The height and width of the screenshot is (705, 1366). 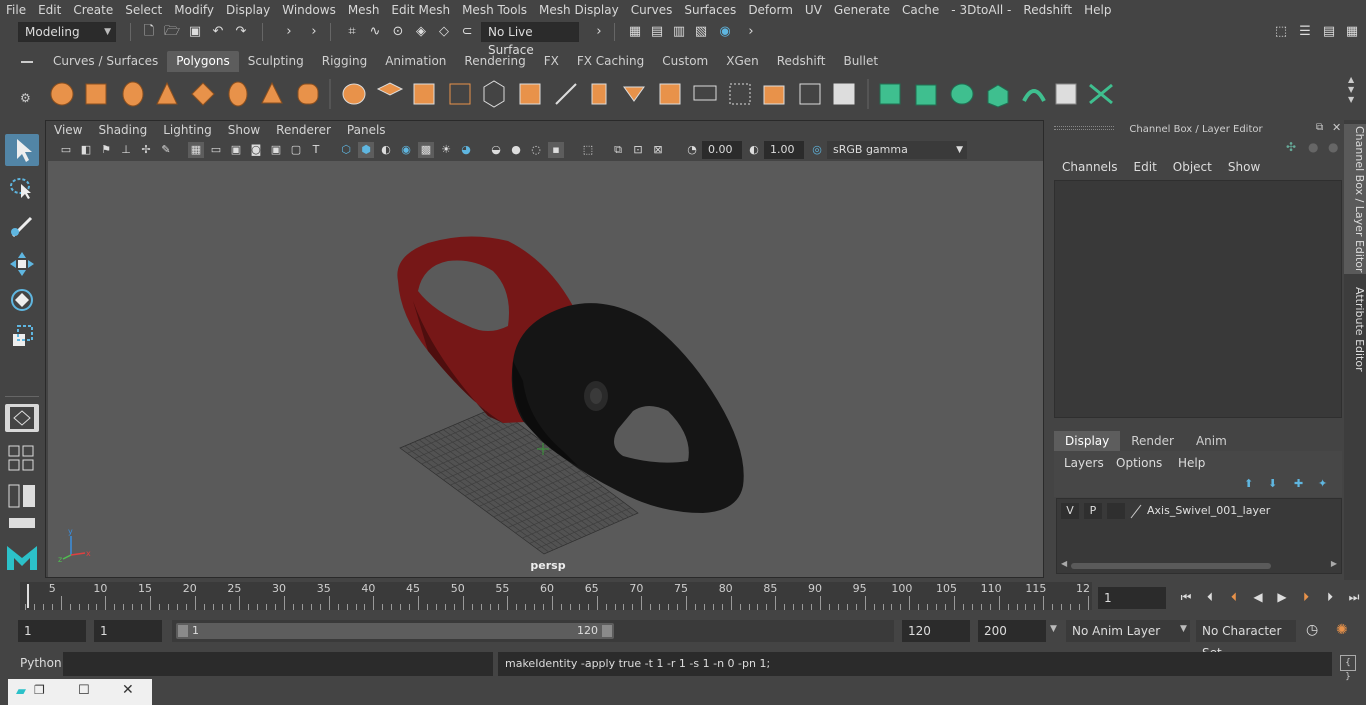 I want to click on ambient-occlusion-icon: ◕, so click(x=466, y=150).